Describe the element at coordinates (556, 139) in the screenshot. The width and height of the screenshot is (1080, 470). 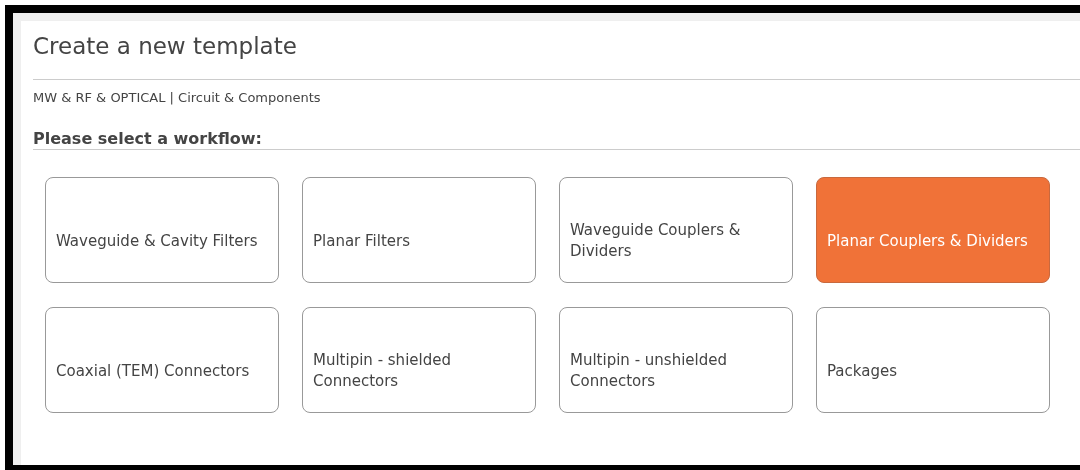
I see `section-heading: Please select a workflow:` at that location.